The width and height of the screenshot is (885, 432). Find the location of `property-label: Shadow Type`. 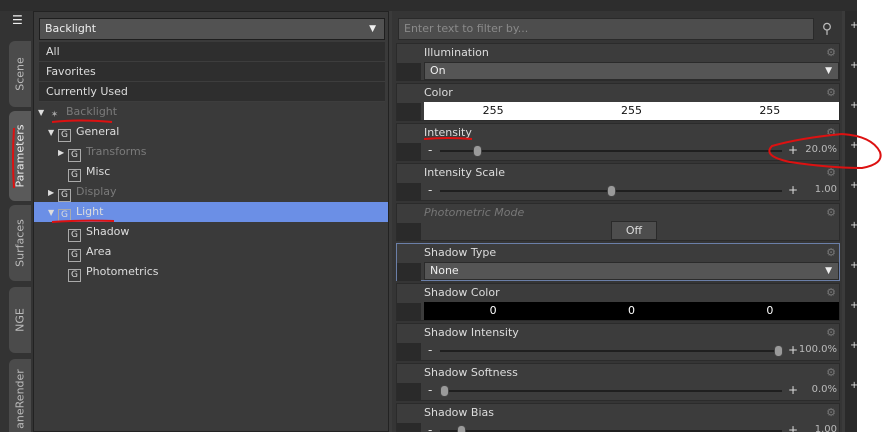

property-label: Shadow Type is located at coordinates (460, 252).